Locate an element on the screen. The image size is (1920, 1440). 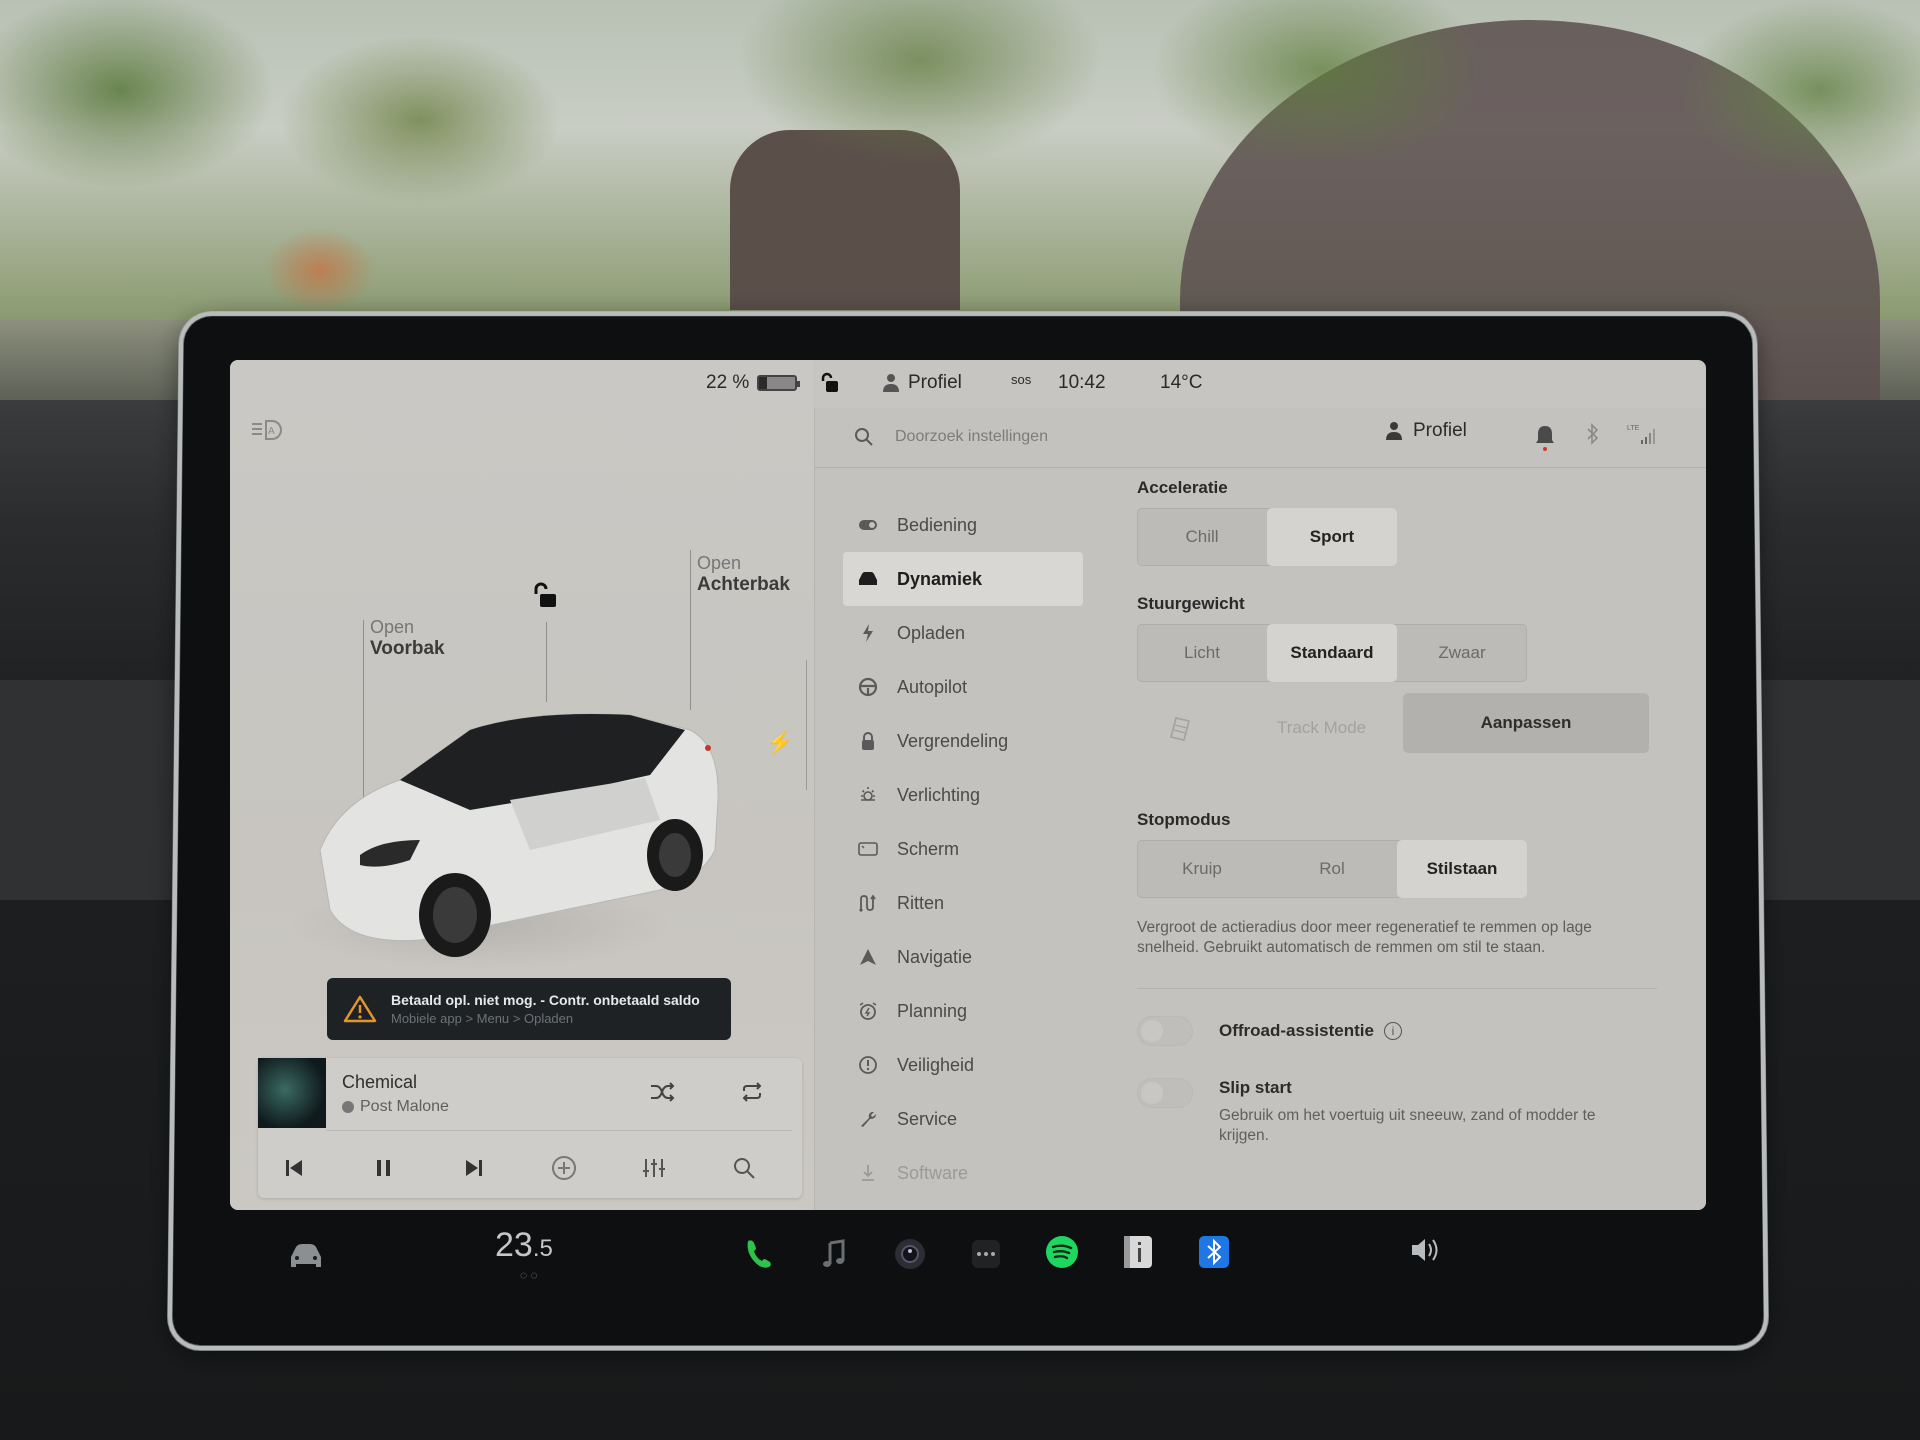
more-apps-button is located at coordinates (986, 1254).